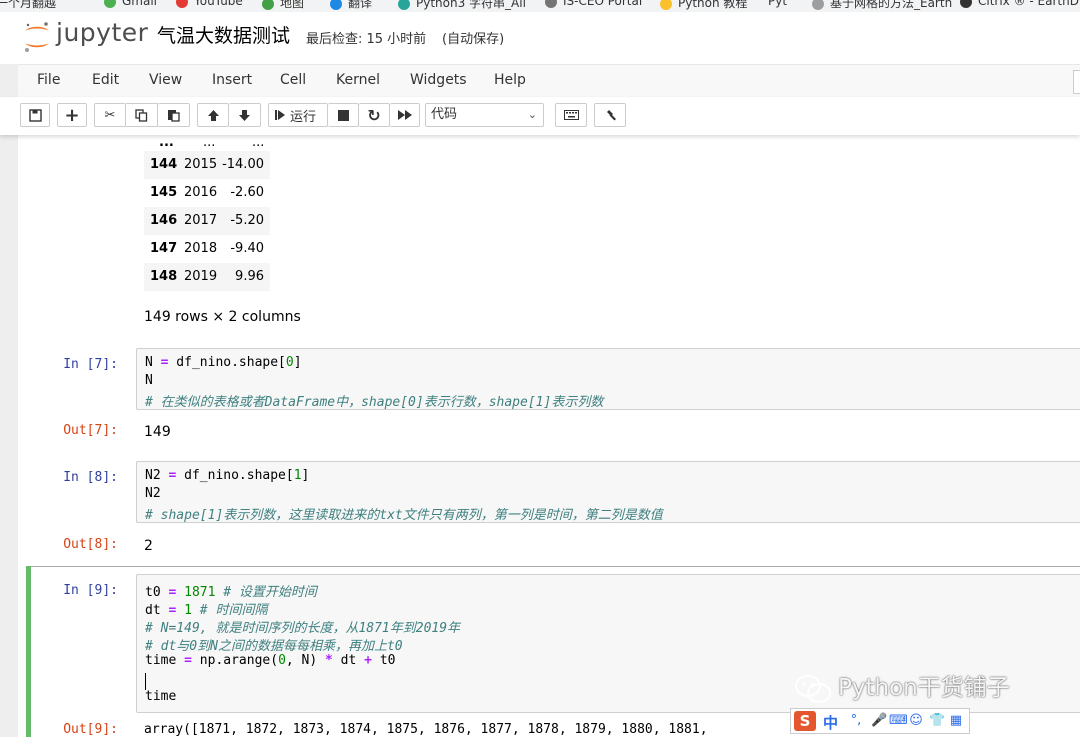 This screenshot has width=1080, height=737. I want to click on table-row: 144 2015 -14.00, so click(207, 165).